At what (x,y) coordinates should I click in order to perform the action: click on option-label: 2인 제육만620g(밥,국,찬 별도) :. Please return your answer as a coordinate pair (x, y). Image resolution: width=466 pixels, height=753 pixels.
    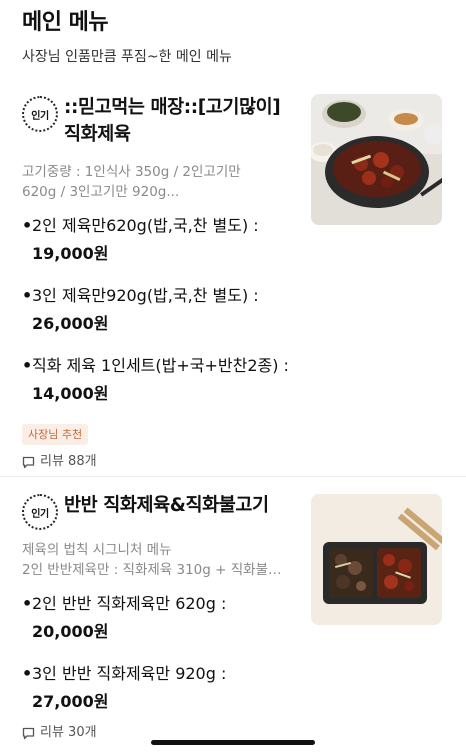
    Looking at the image, I should click on (145, 225).